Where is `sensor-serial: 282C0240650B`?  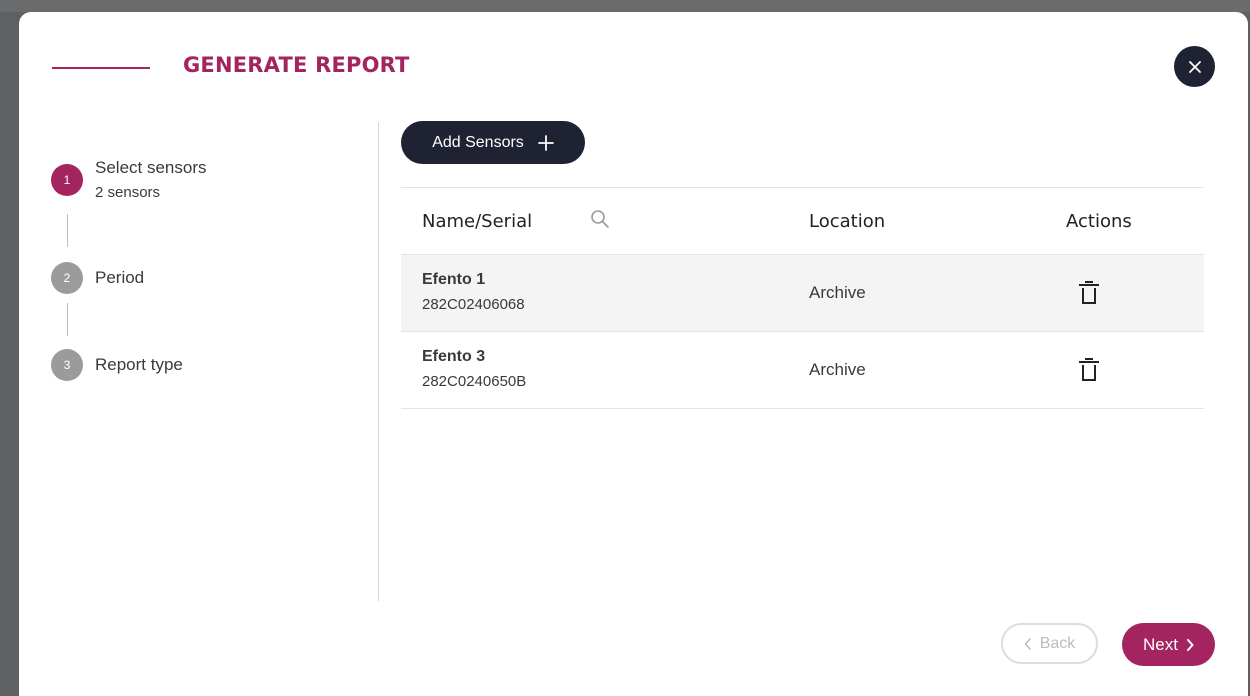
sensor-serial: 282C0240650B is located at coordinates (474, 381).